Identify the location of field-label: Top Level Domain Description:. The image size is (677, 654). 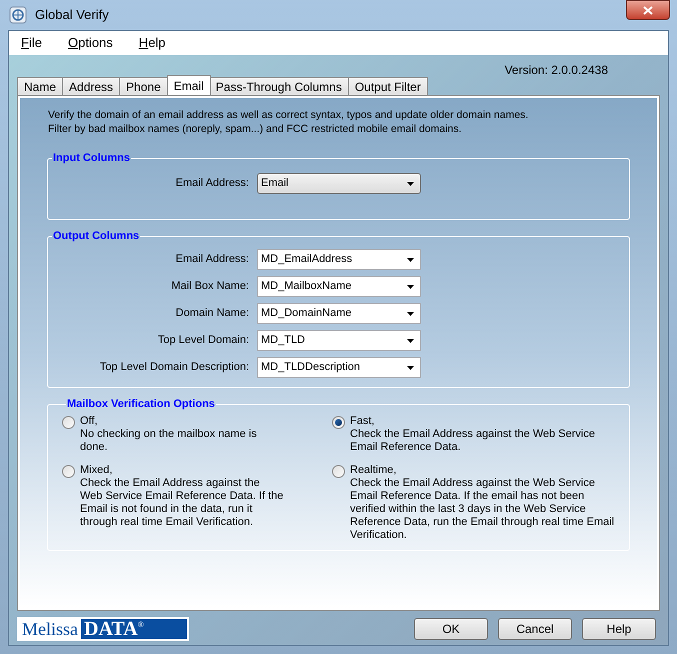
(174, 368).